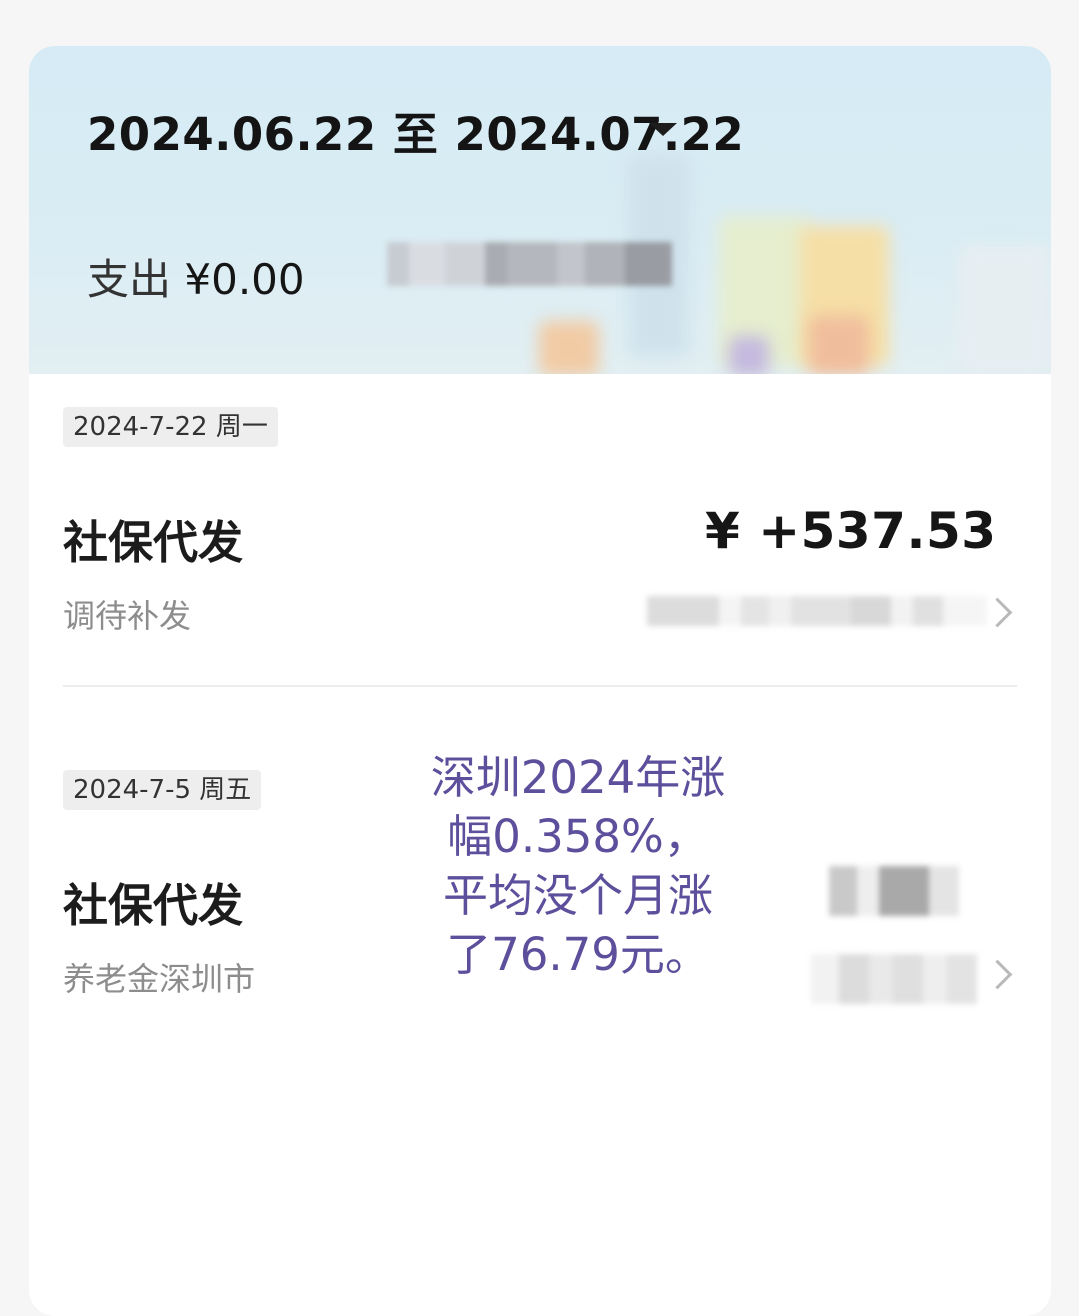  What do you see at coordinates (578, 866) in the screenshot?
I see `annotation-overlay: 深圳2024年涨 幅0.358%， 平均没个月涨 了76.79元。` at bounding box center [578, 866].